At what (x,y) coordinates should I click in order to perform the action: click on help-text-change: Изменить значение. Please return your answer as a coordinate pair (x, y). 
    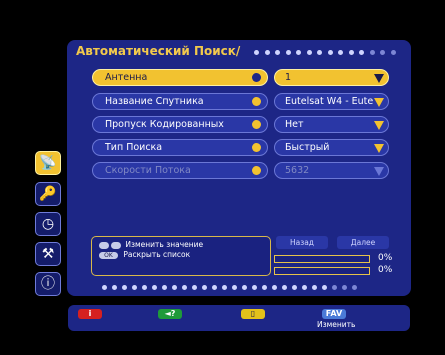
    Looking at the image, I should click on (164, 244).